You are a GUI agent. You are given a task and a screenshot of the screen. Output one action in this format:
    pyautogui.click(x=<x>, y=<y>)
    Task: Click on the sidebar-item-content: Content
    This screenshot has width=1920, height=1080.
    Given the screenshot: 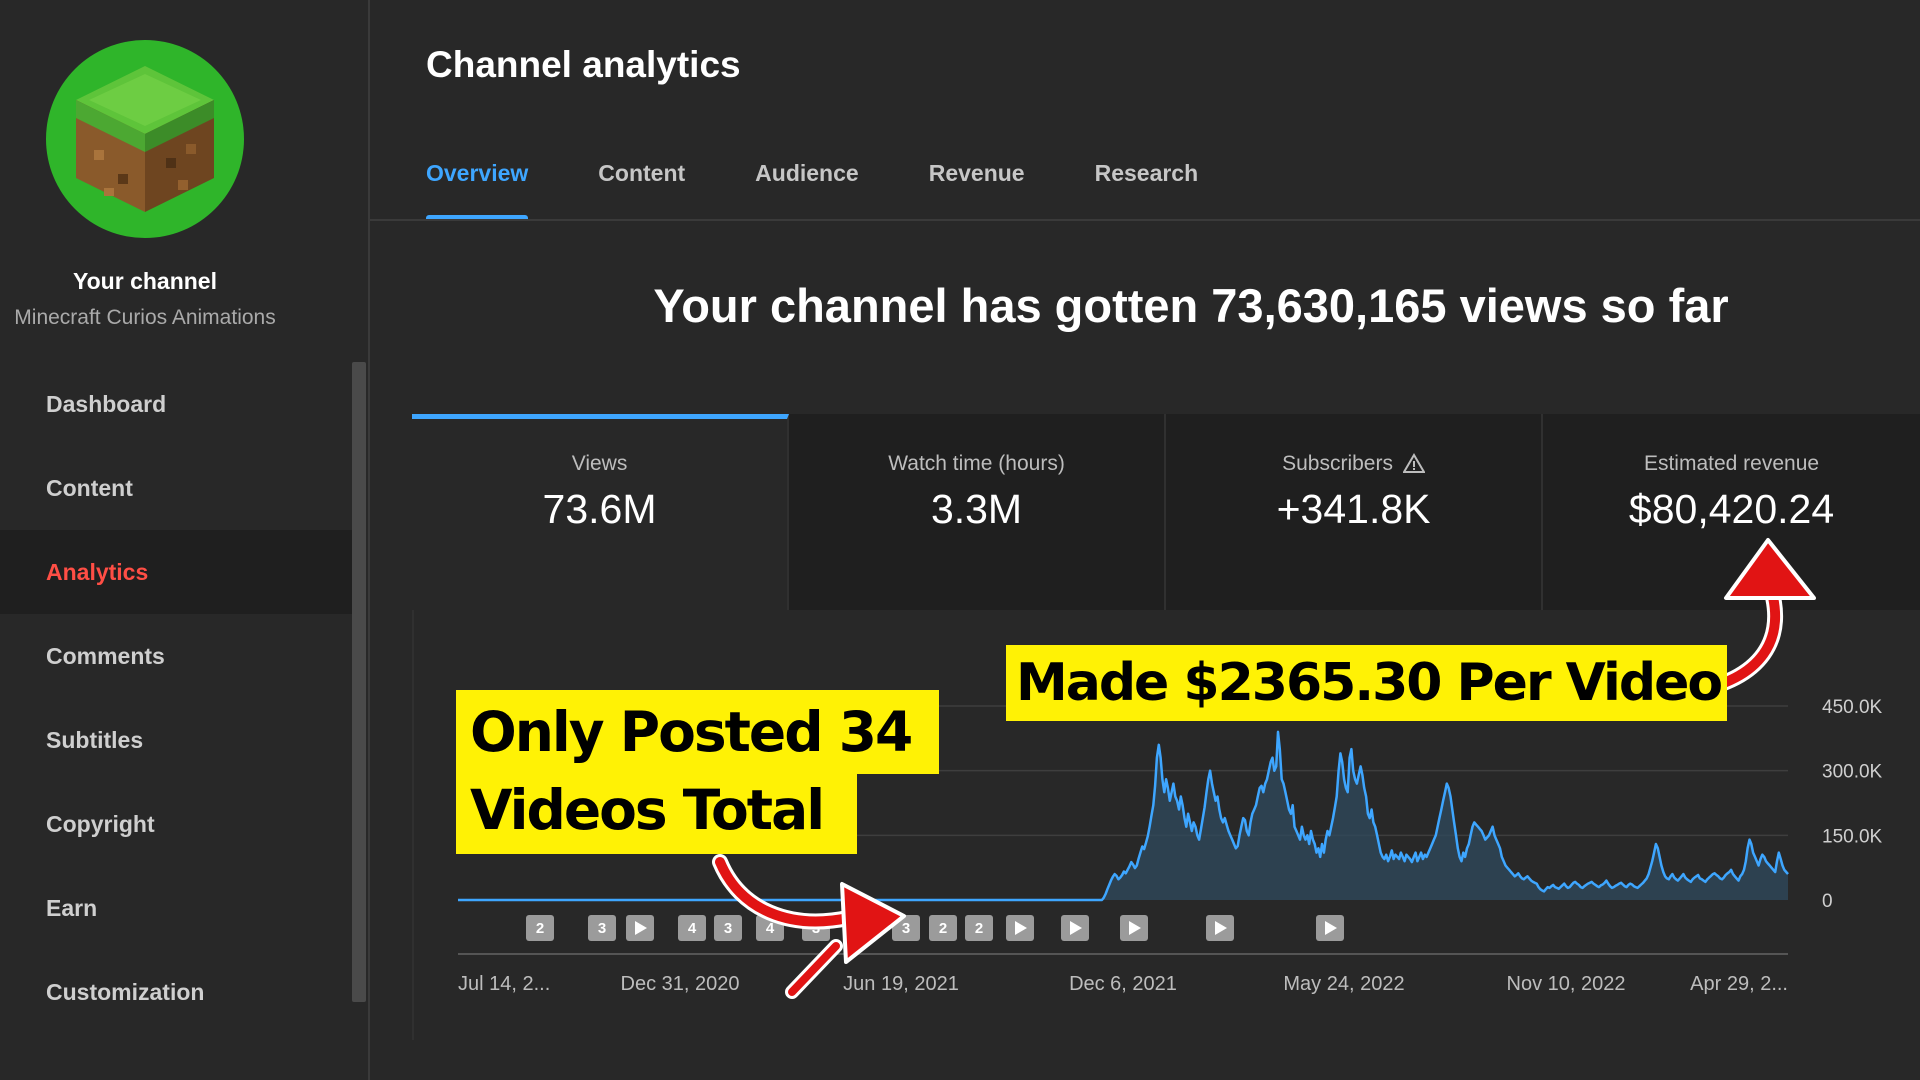 What is the action you would take?
    pyautogui.click(x=176, y=488)
    